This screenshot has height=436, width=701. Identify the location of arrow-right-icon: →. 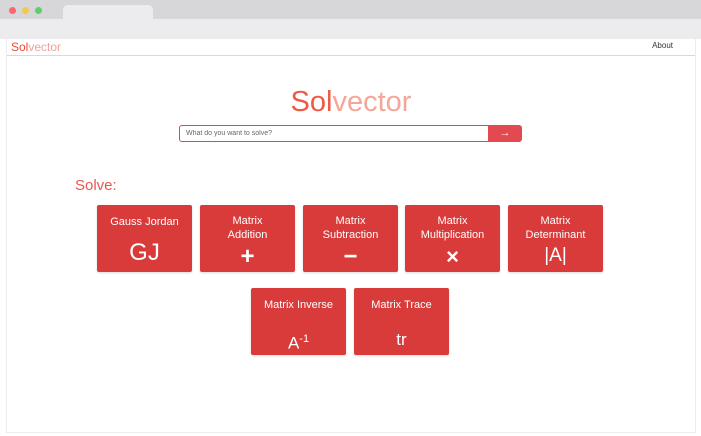
(505, 133).